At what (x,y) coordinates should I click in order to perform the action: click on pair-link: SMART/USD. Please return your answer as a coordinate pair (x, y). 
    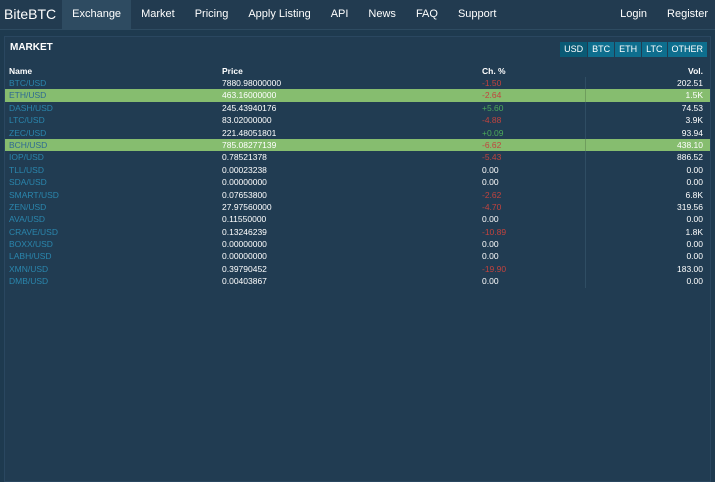
    Looking at the image, I should click on (34, 195).